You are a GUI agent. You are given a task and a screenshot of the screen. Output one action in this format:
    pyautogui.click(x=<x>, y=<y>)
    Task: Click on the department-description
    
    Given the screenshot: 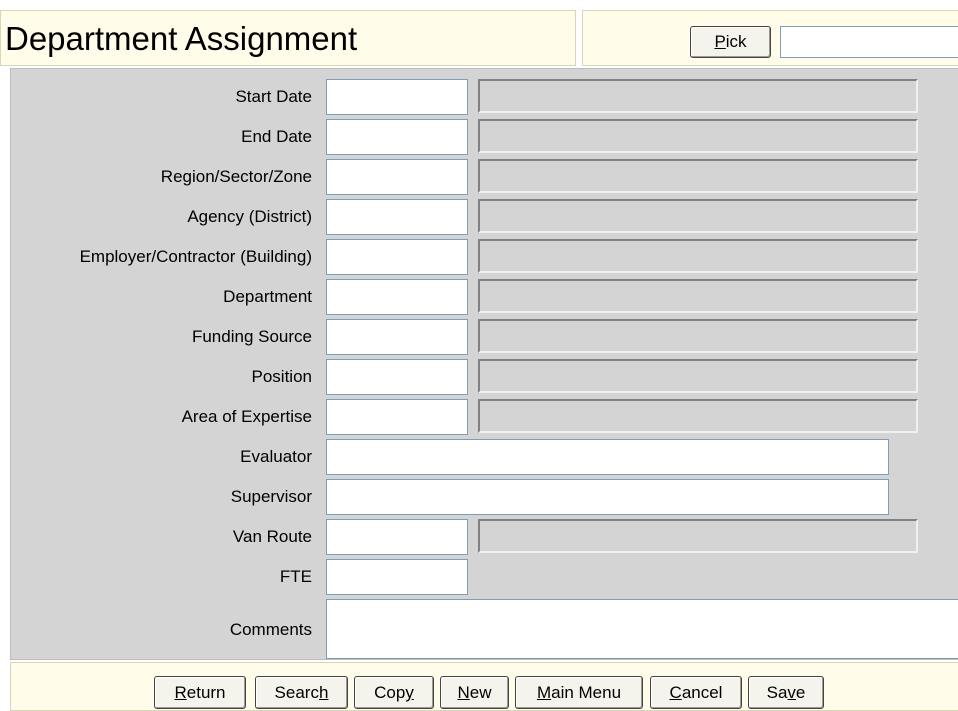 What is the action you would take?
    pyautogui.click(x=698, y=296)
    